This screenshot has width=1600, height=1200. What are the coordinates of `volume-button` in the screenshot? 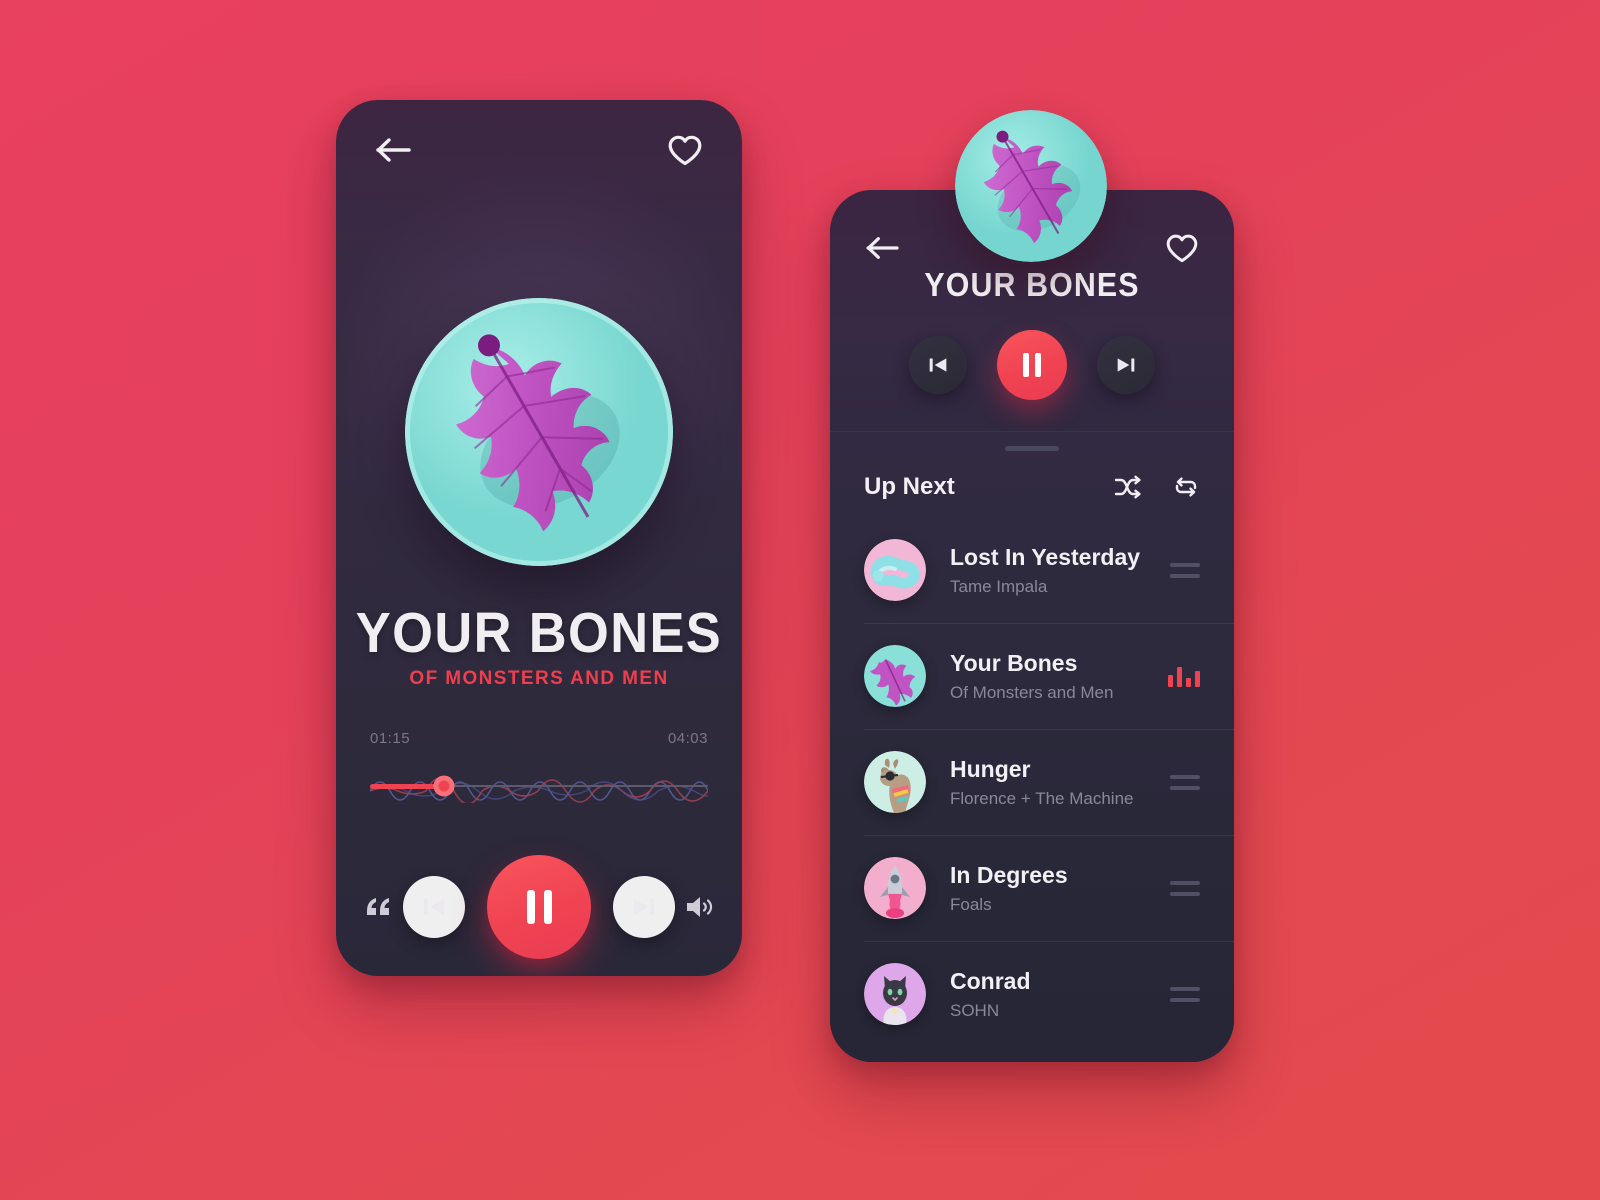 It's located at (700, 907).